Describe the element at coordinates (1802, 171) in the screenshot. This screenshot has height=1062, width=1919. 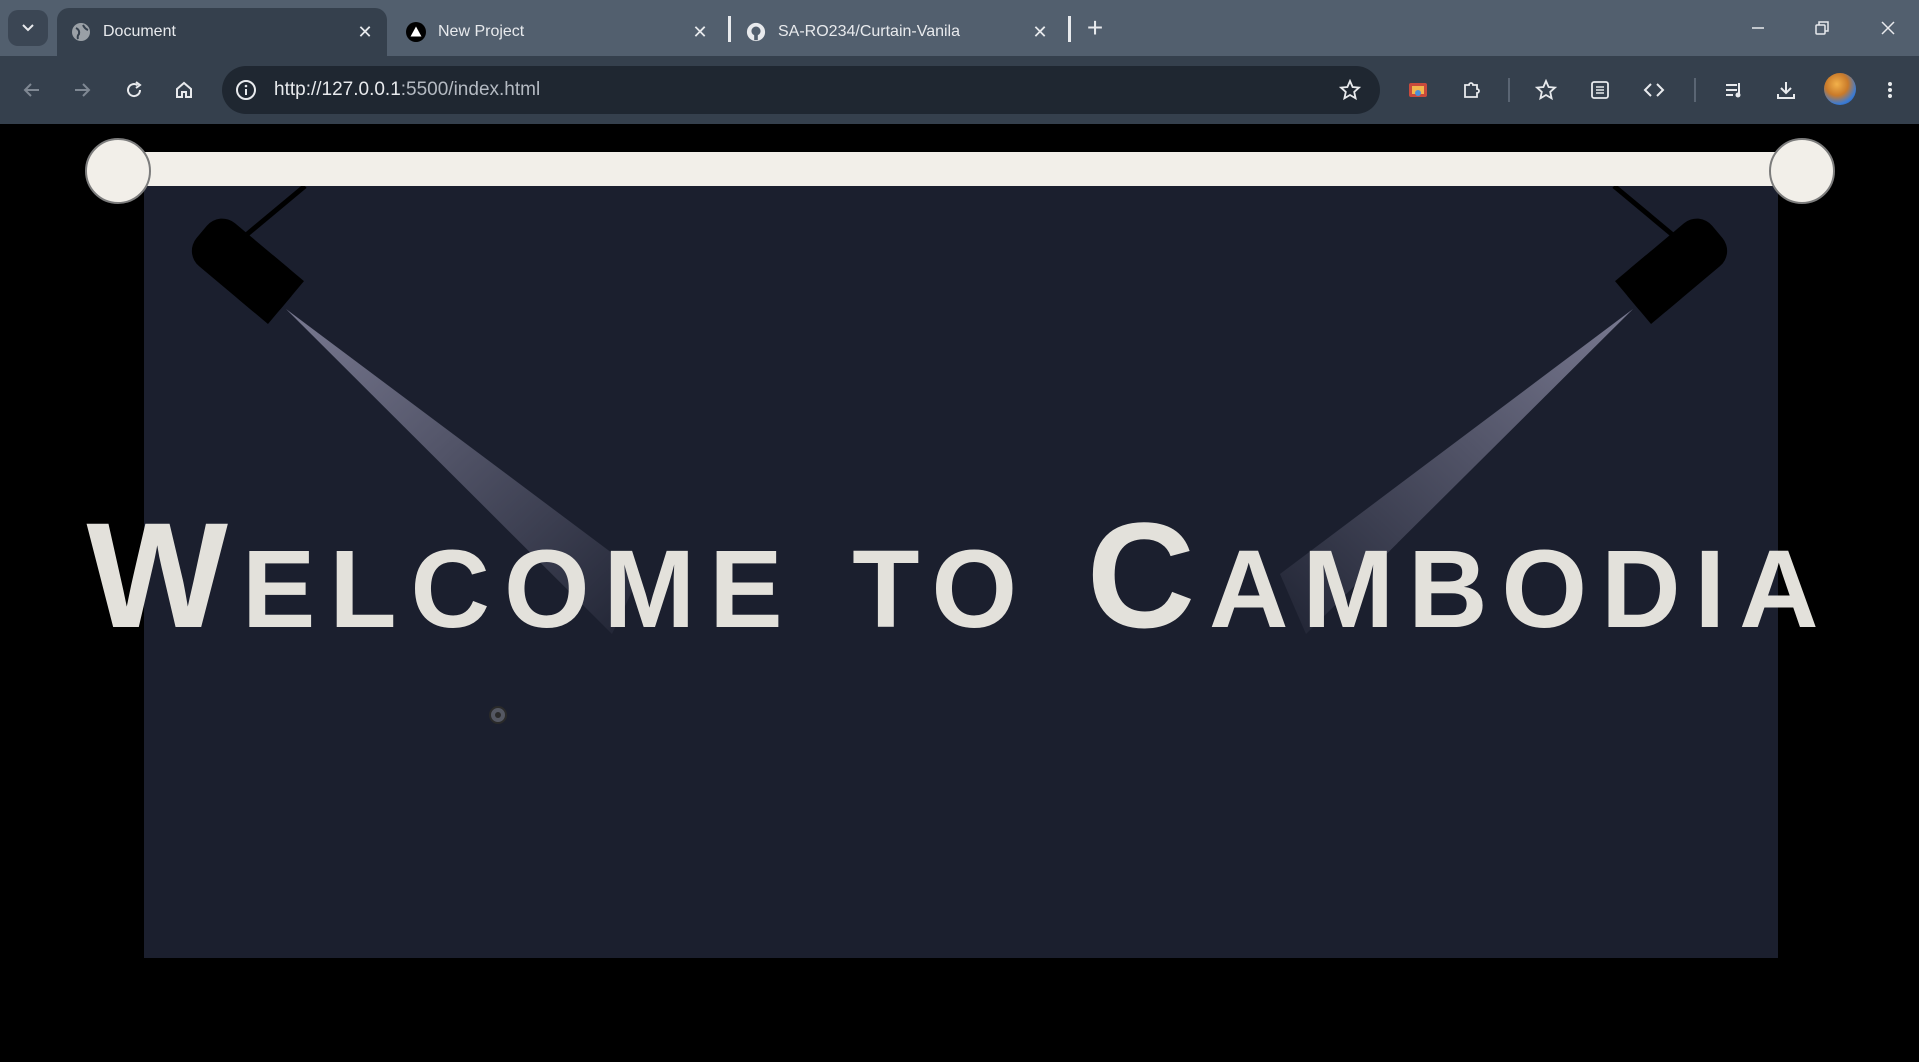
I see `curtain-rod-end-right` at that location.